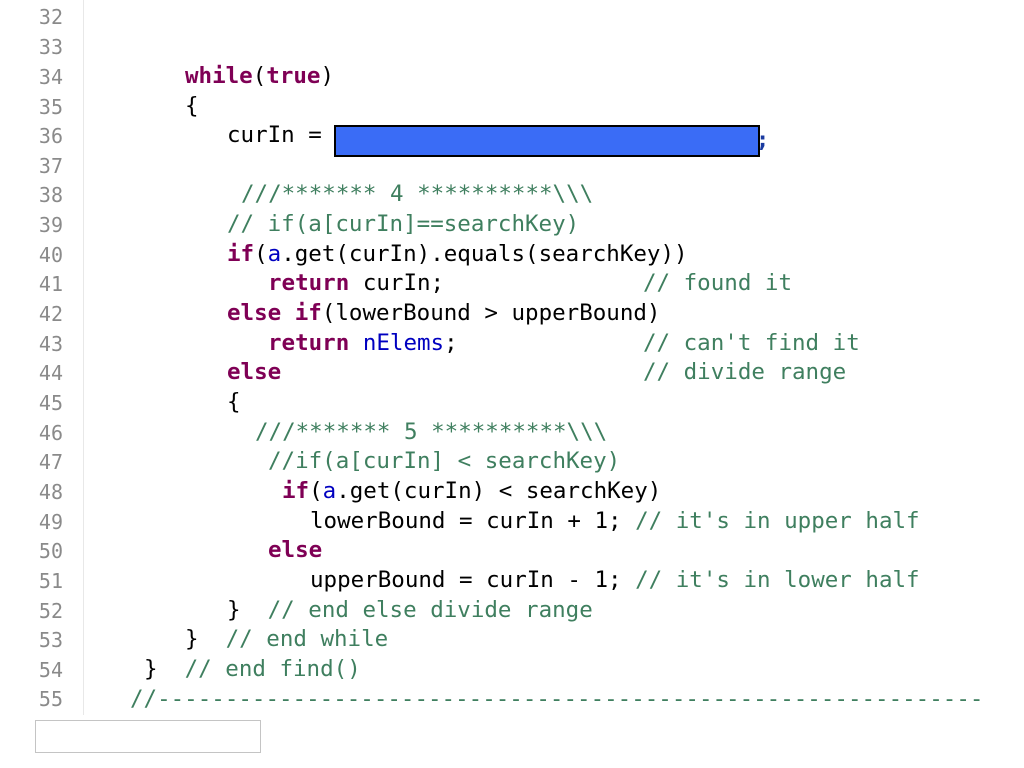 The height and width of the screenshot is (768, 1024). What do you see at coordinates (50, 611) in the screenshot?
I see `line-number: 52` at bounding box center [50, 611].